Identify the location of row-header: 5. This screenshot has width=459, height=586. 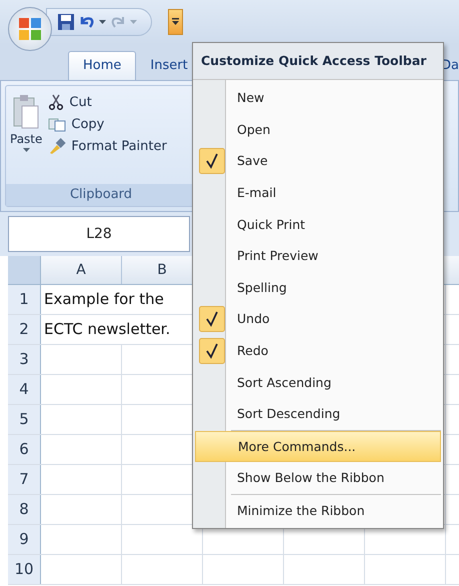
(24, 419).